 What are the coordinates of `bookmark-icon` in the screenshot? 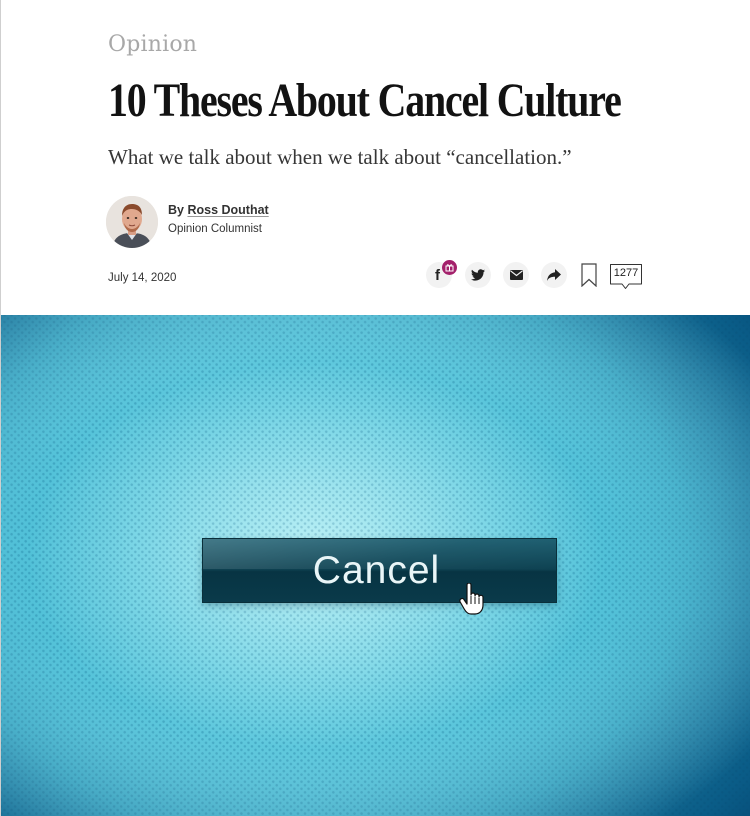 It's located at (589, 275).